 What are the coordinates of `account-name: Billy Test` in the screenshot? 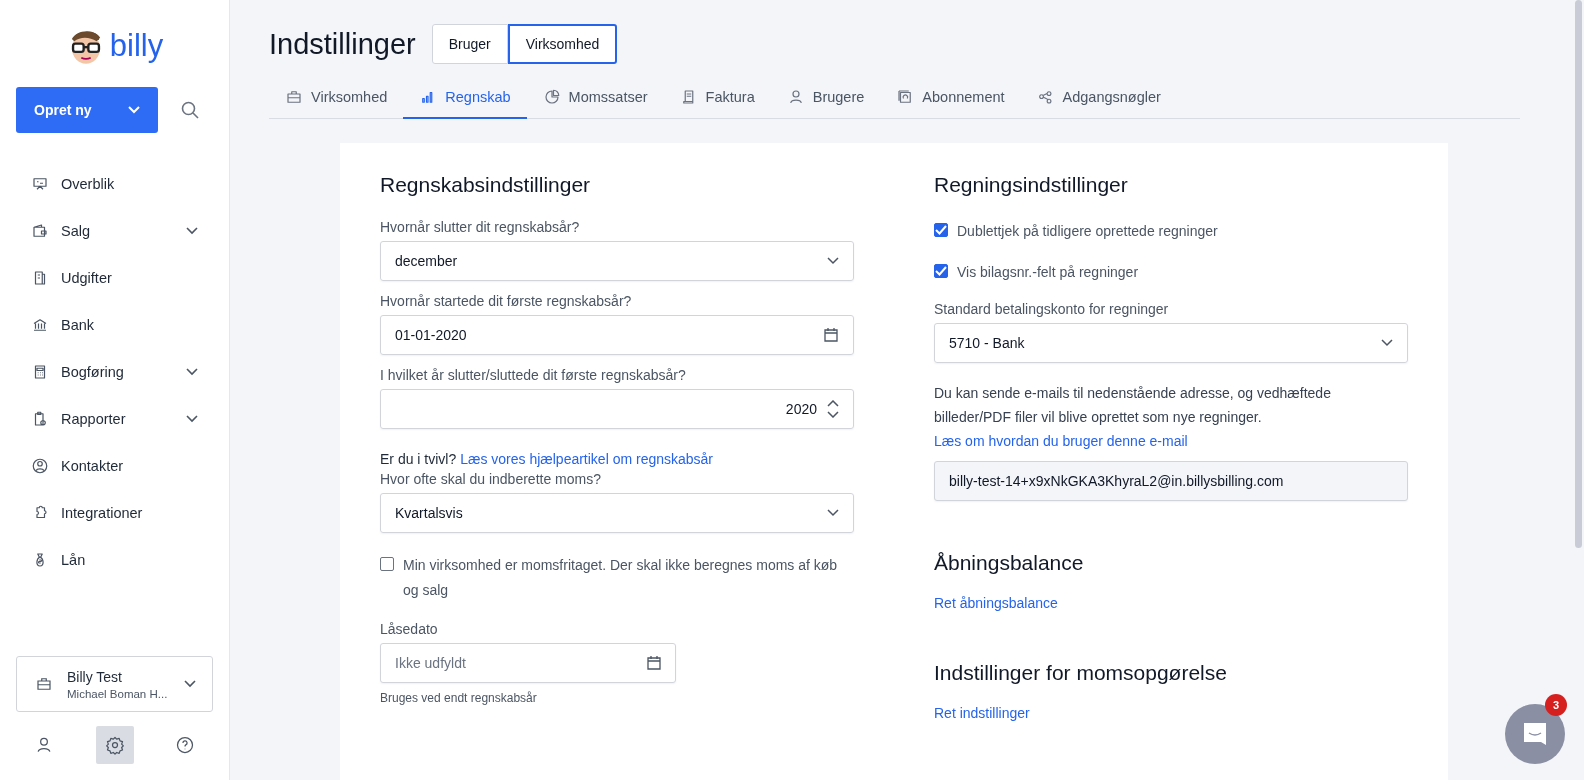 It's located at (95, 676).